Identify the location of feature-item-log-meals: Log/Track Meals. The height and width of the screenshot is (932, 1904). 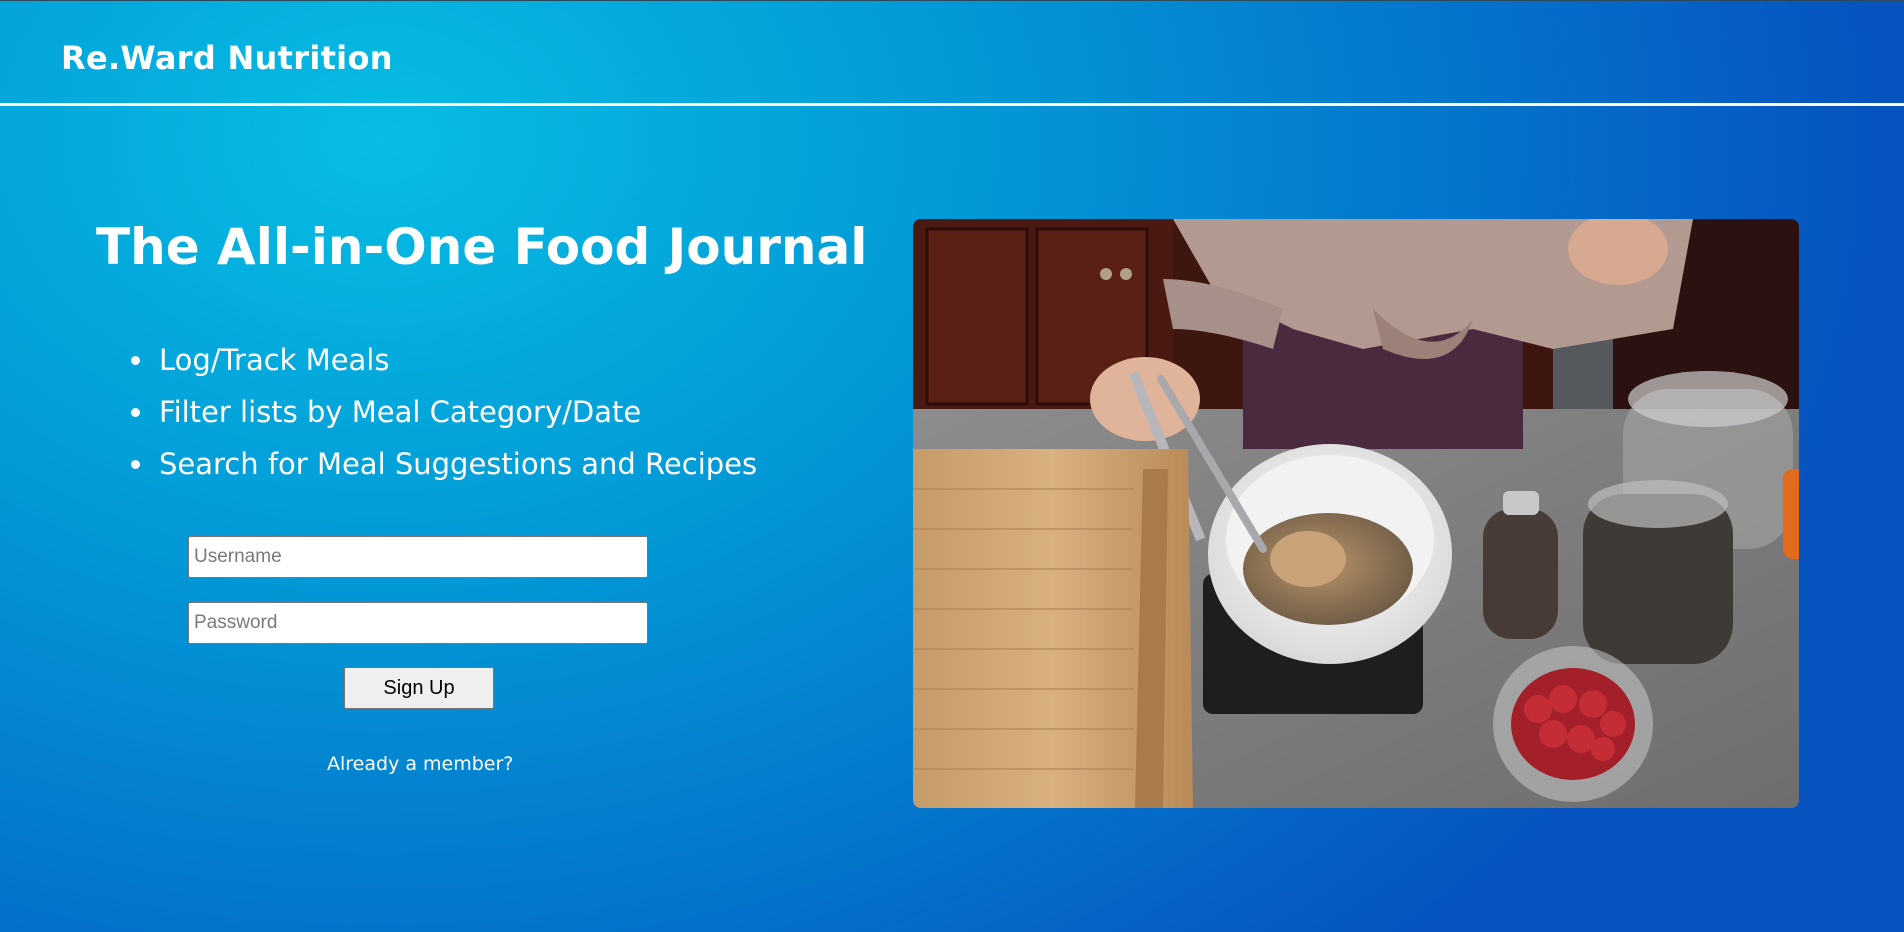
(441, 360).